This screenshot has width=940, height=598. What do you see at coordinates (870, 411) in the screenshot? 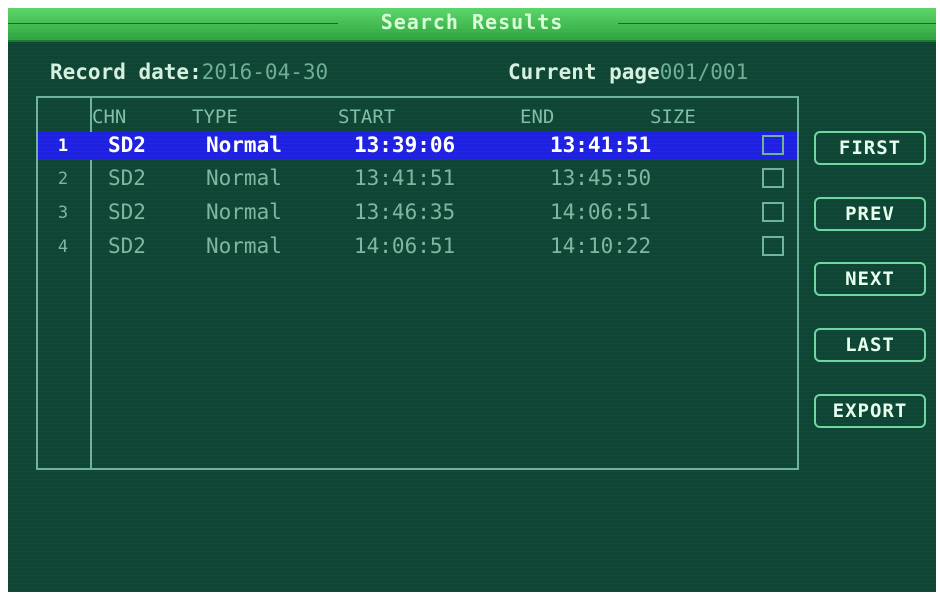
I see `export-button: EXPORT` at bounding box center [870, 411].